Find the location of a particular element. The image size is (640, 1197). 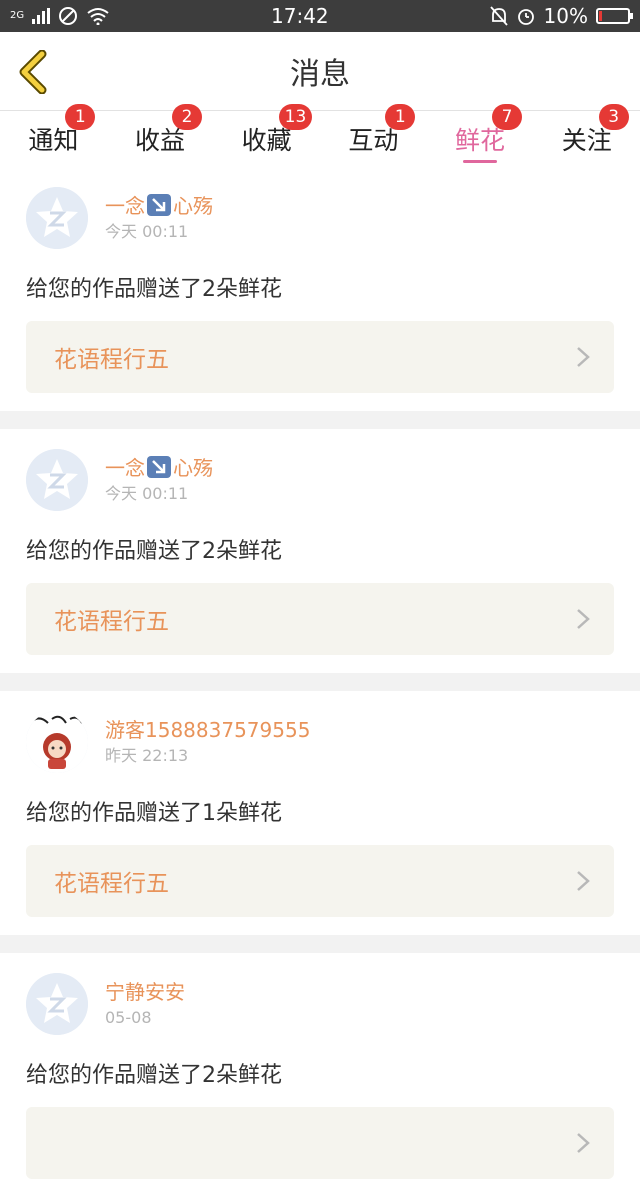

tab-bar: 通知 1 收益 2 收藏 13 互动 1 鲜花 7 关注 3 is located at coordinates (320, 135).